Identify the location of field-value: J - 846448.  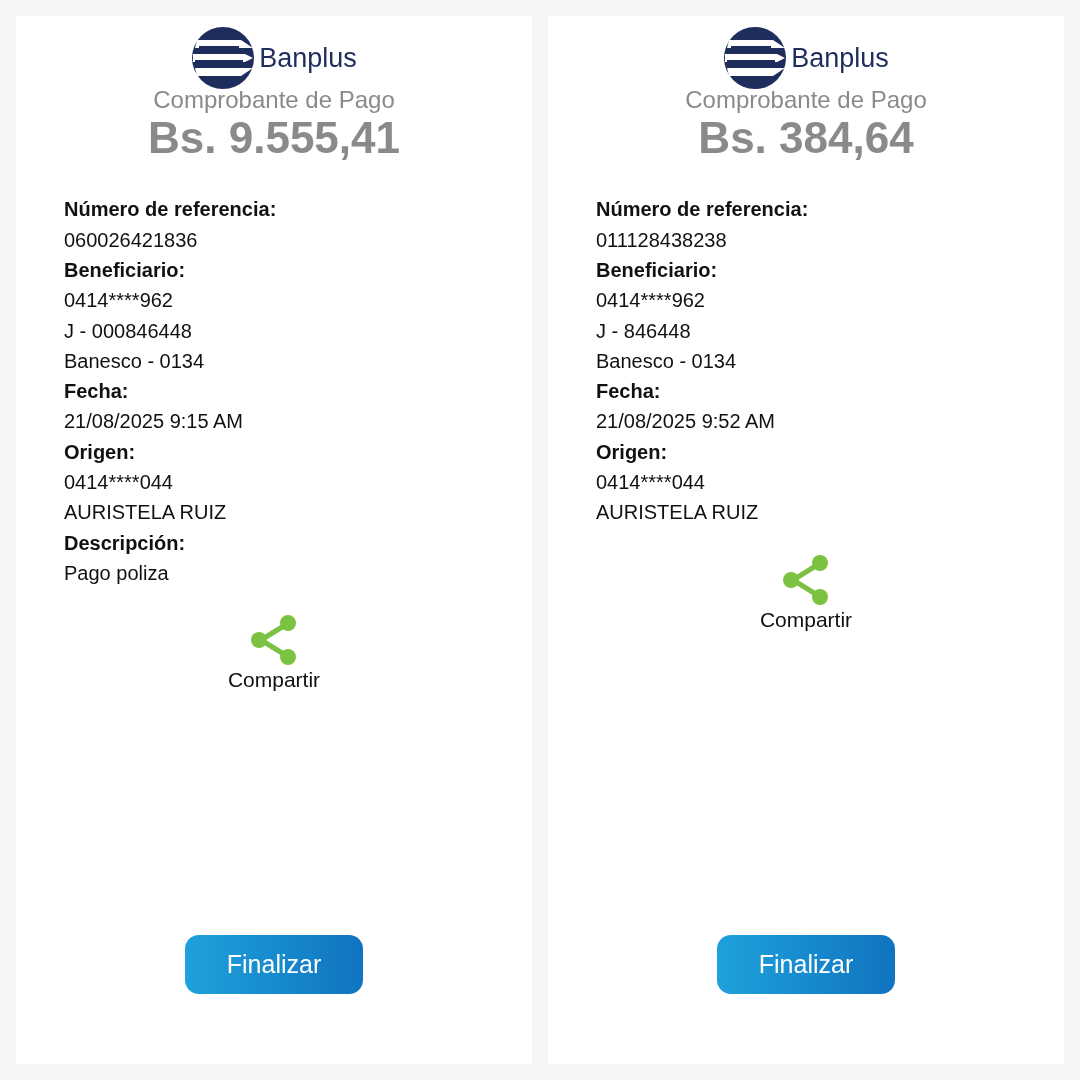
(644, 331).